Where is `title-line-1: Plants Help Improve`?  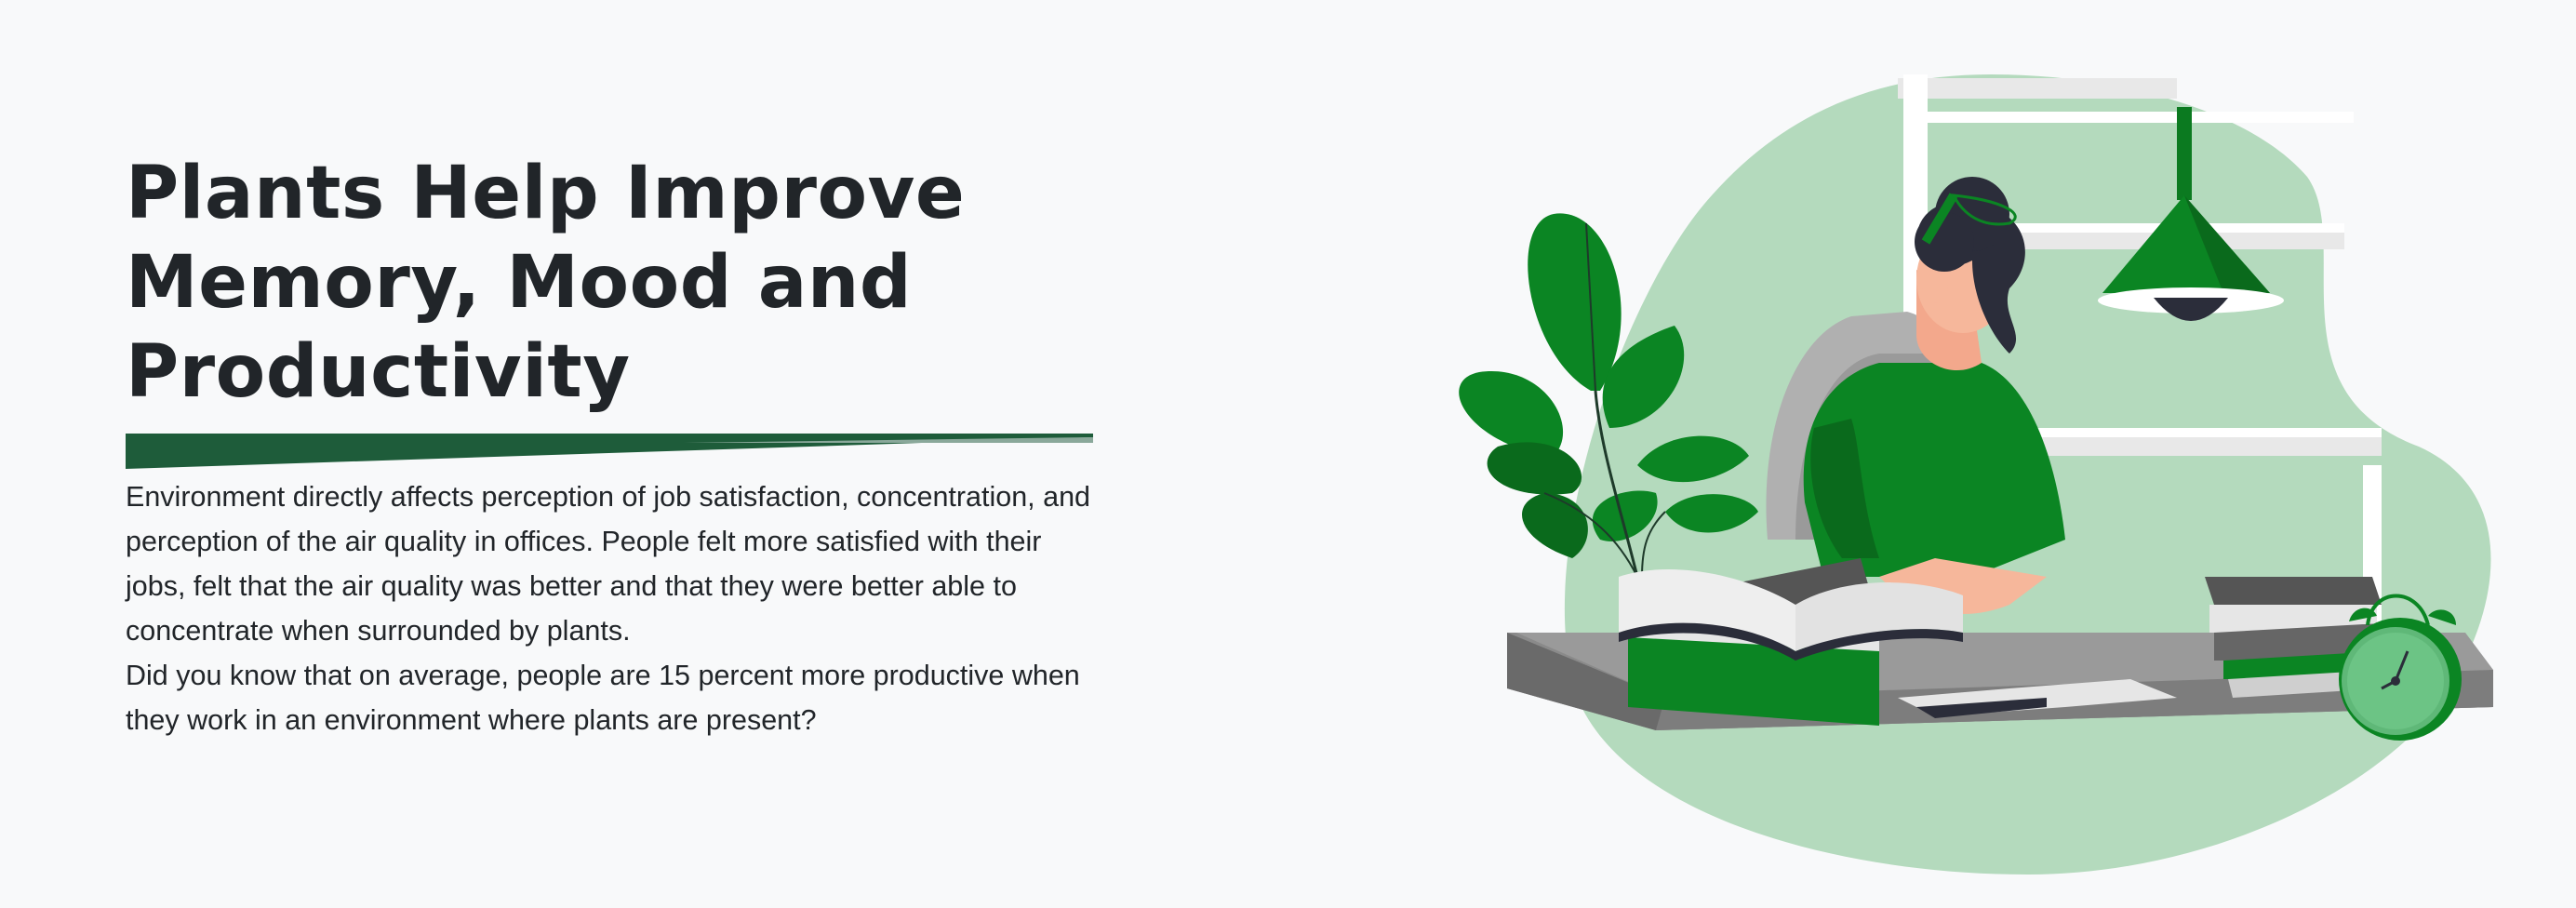 title-line-1: Plants Help Improve is located at coordinates (546, 193).